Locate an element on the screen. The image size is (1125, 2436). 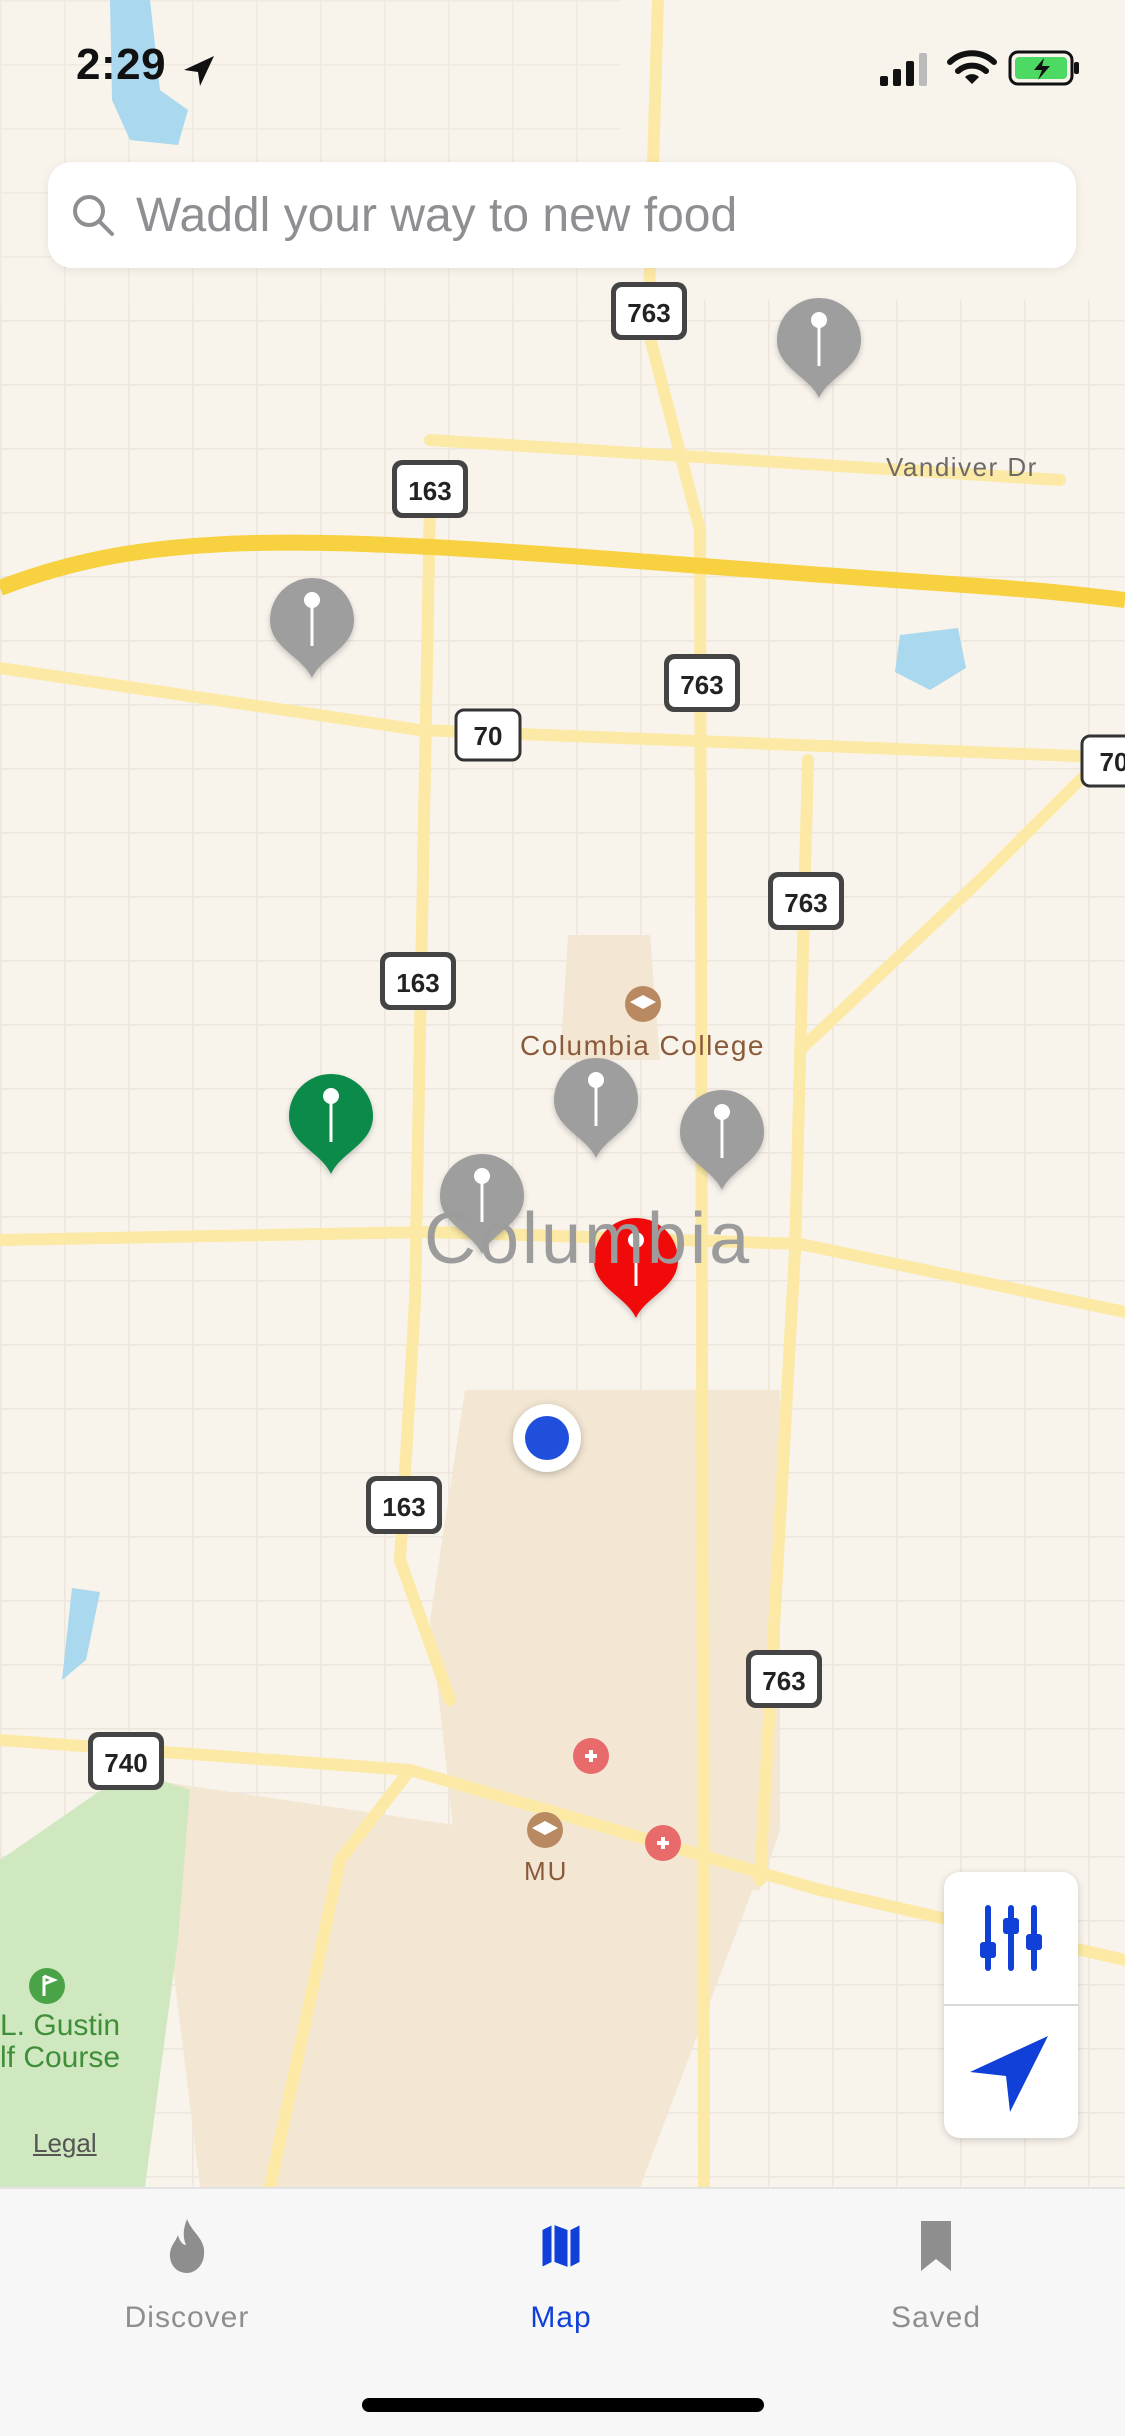
battery-charging-icon is located at coordinates (1043, 68).